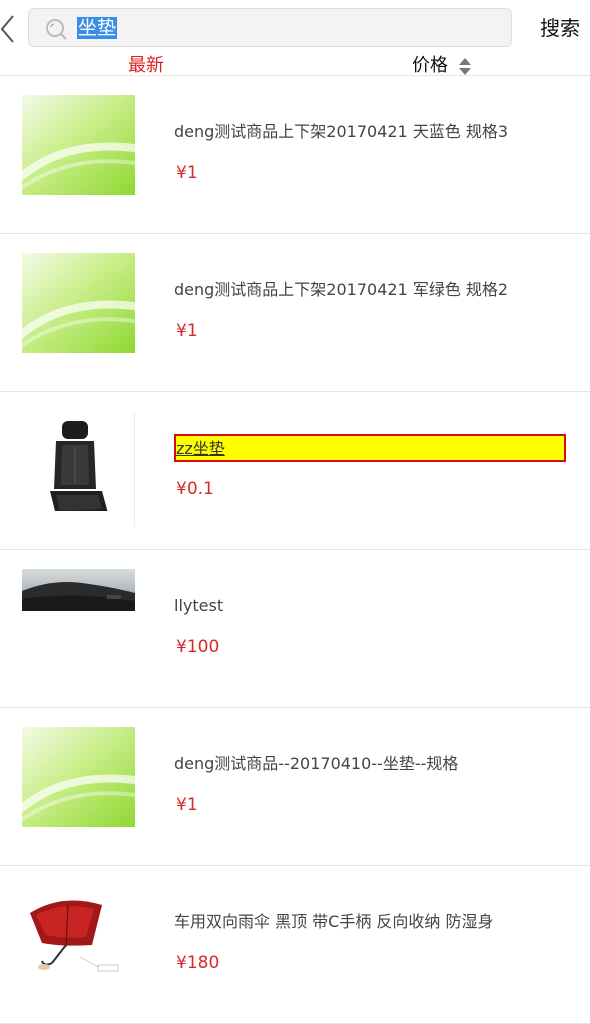  I want to click on product-title: deng测试商品上下架20170421 军绿色 规格2, so click(341, 290).